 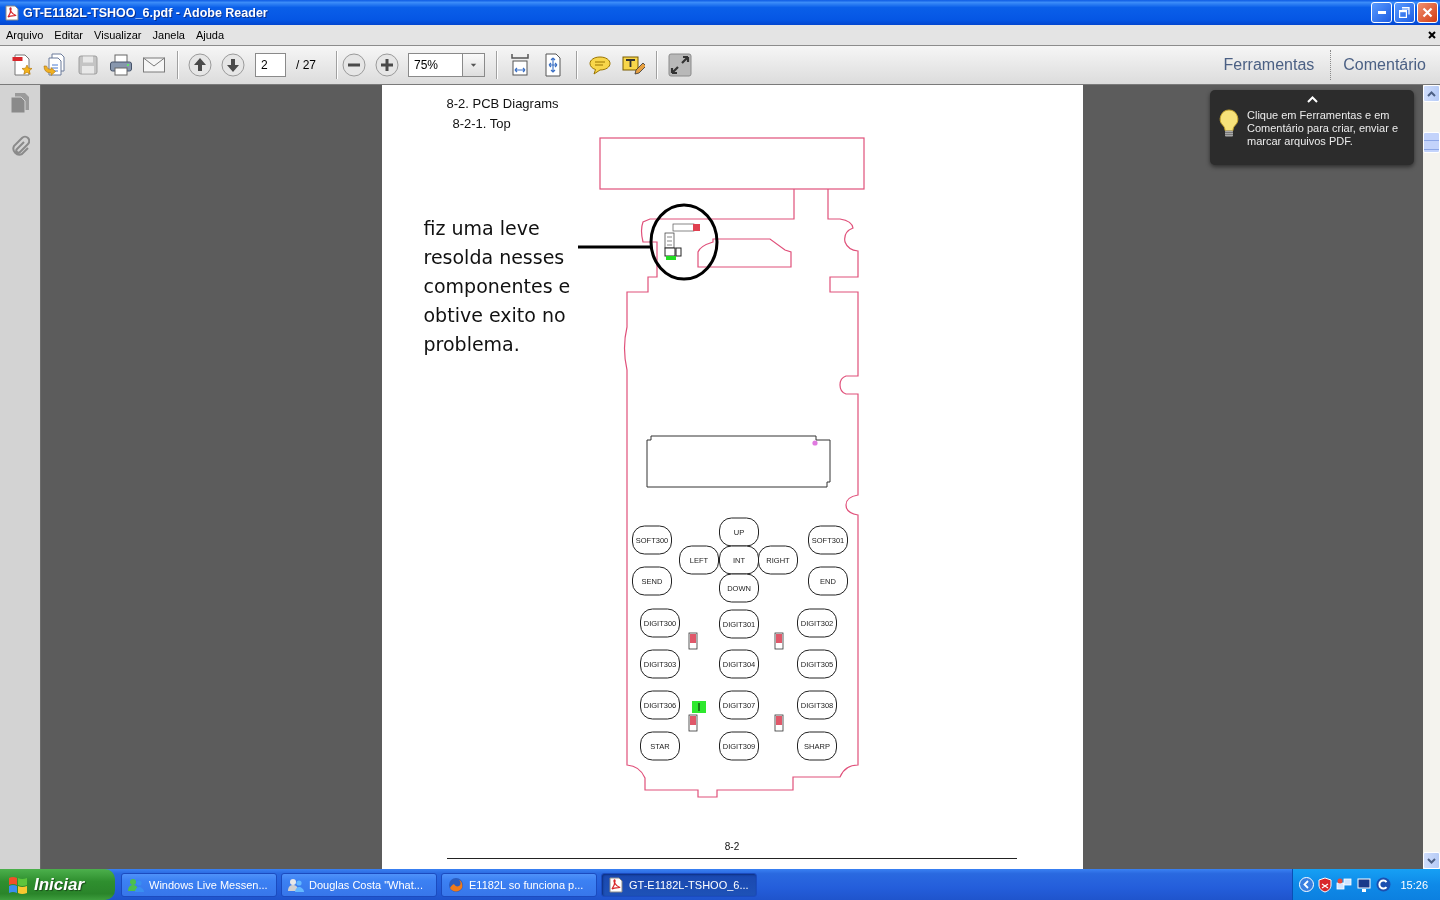 What do you see at coordinates (1364, 884) in the screenshot?
I see `monitor-icon` at bounding box center [1364, 884].